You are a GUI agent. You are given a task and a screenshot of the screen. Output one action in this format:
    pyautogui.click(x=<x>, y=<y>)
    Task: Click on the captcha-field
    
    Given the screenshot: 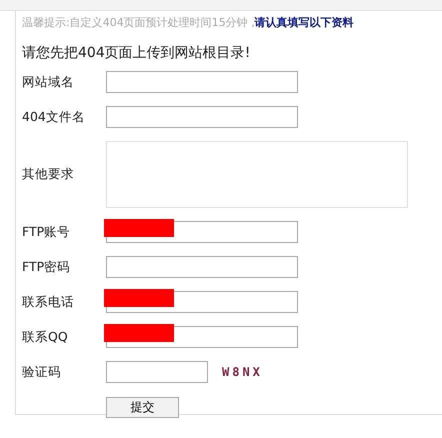 What is the action you would take?
    pyautogui.click(x=157, y=372)
    